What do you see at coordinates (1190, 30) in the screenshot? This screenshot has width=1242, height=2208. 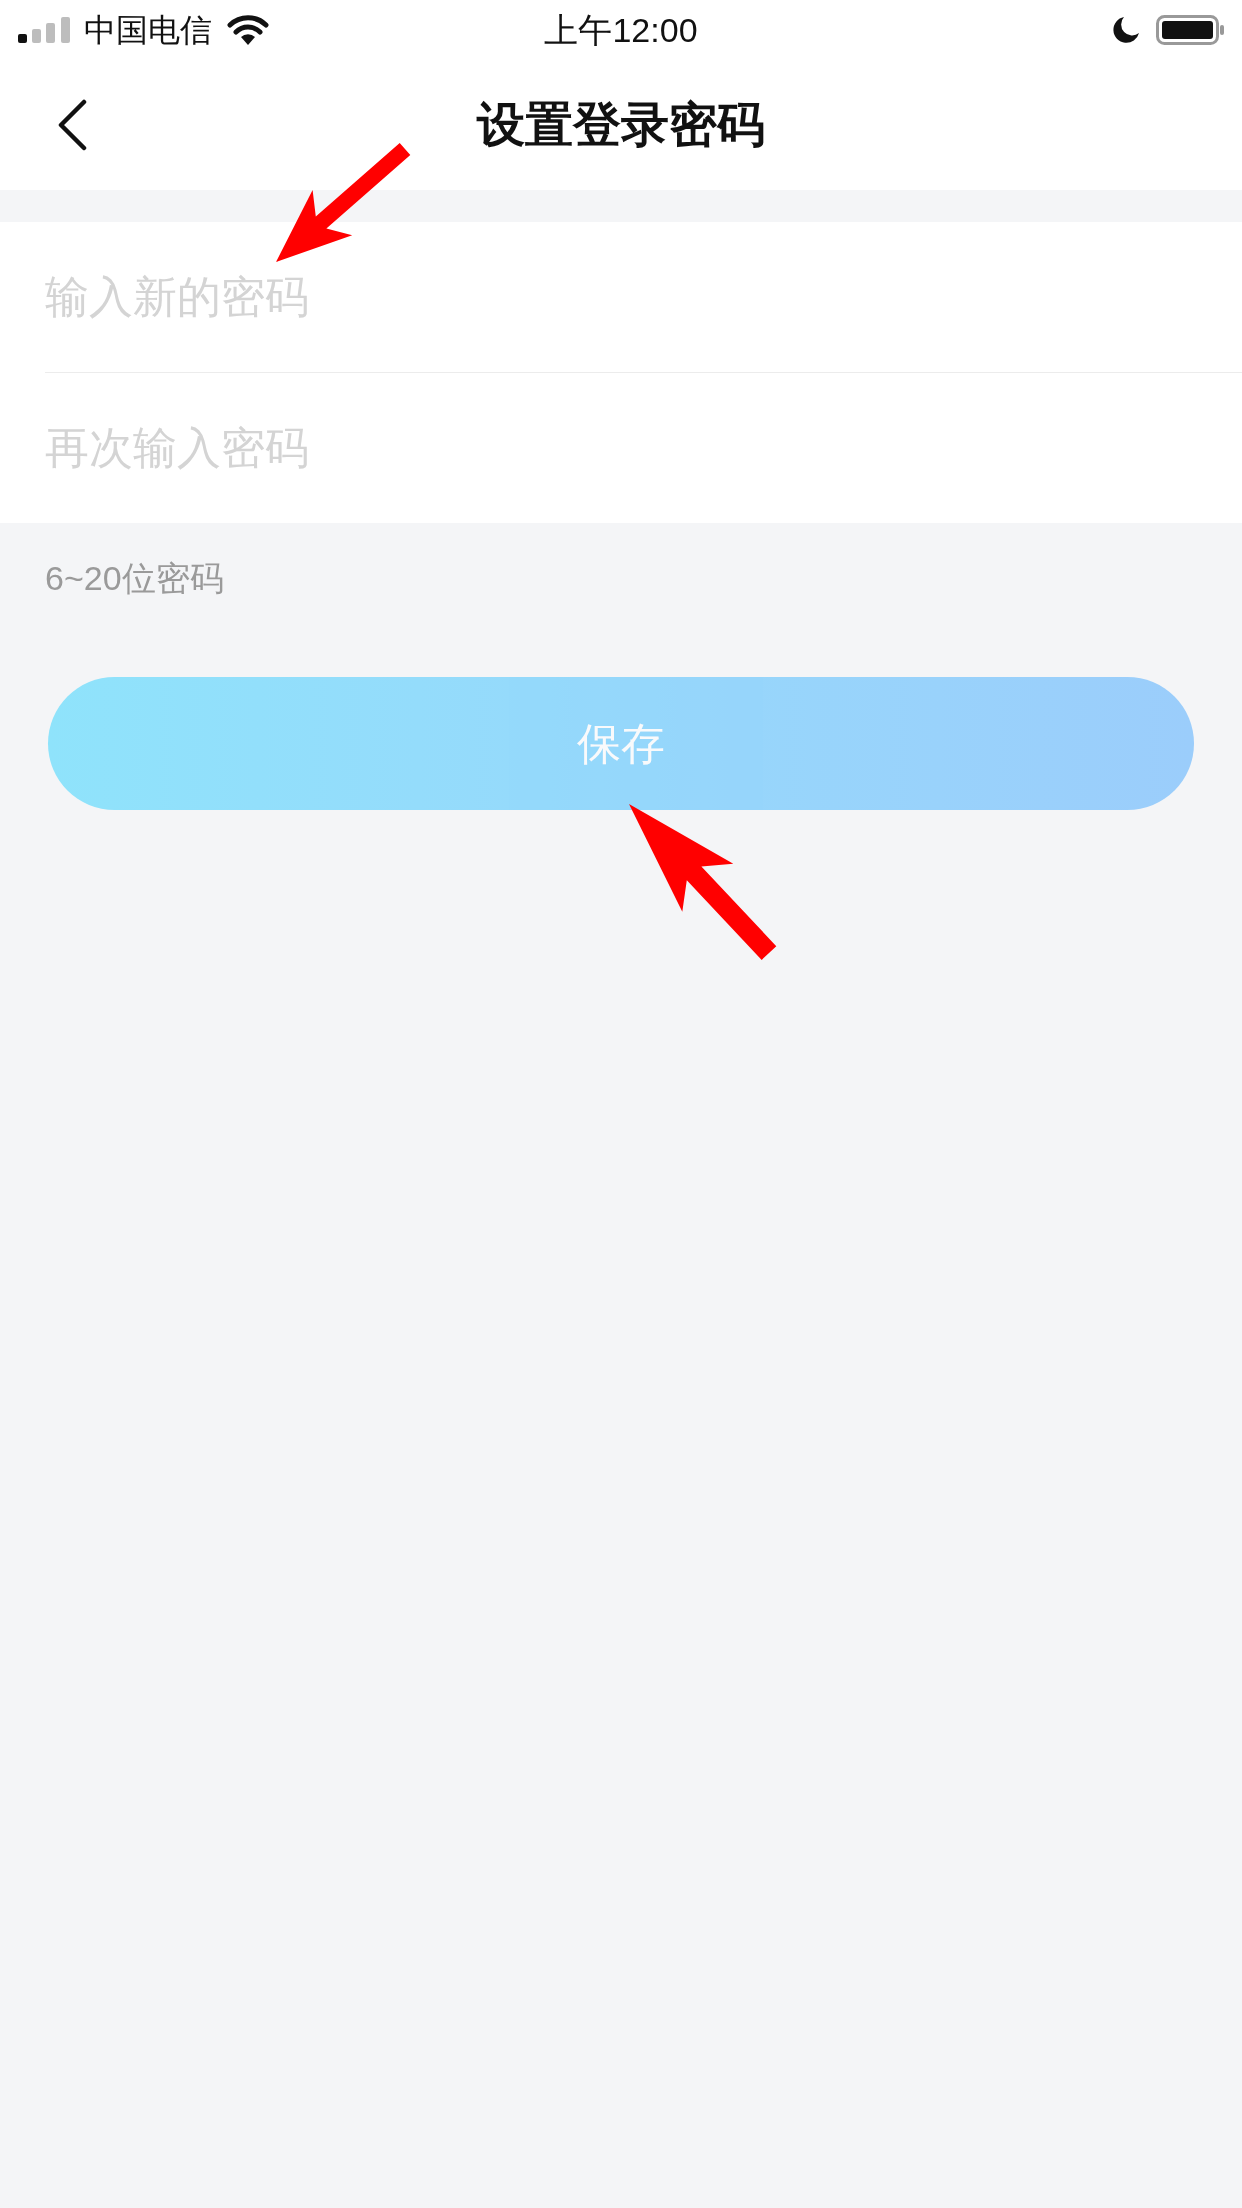 I see `battery-icon` at bounding box center [1190, 30].